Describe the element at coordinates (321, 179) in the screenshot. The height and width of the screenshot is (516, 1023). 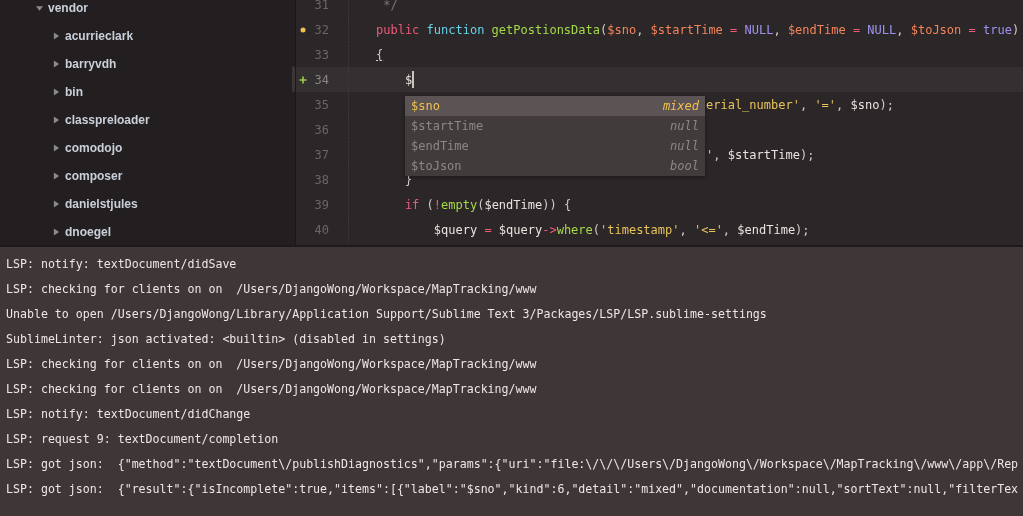
I see `line-number: 38` at that location.